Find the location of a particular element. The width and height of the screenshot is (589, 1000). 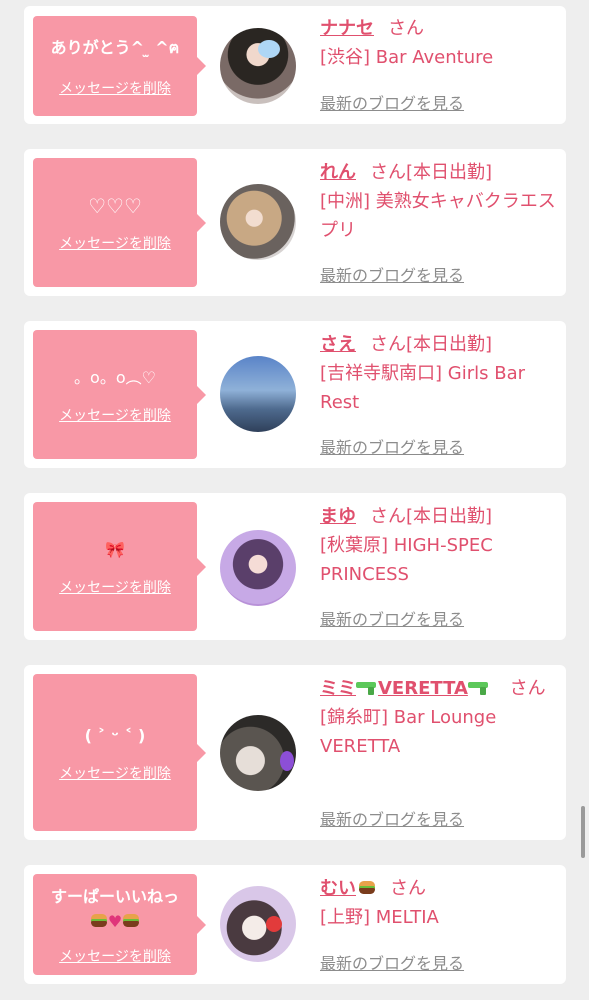

message-text: ( ˃ ᵕ ˂ ) is located at coordinates (115, 735).